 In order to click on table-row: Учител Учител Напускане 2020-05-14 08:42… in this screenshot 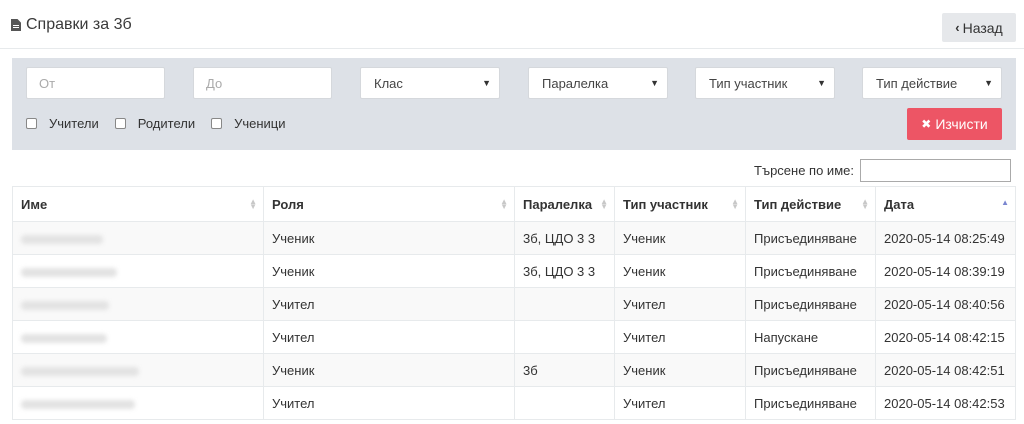, I will do `click(514, 337)`.